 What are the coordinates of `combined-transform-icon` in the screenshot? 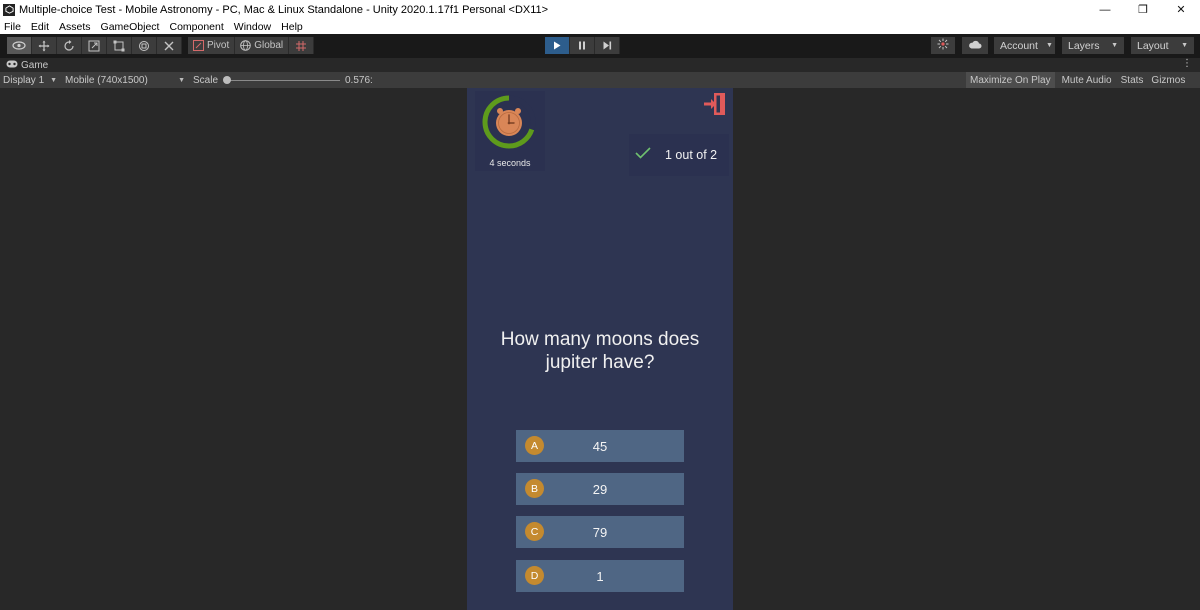 It's located at (144, 46).